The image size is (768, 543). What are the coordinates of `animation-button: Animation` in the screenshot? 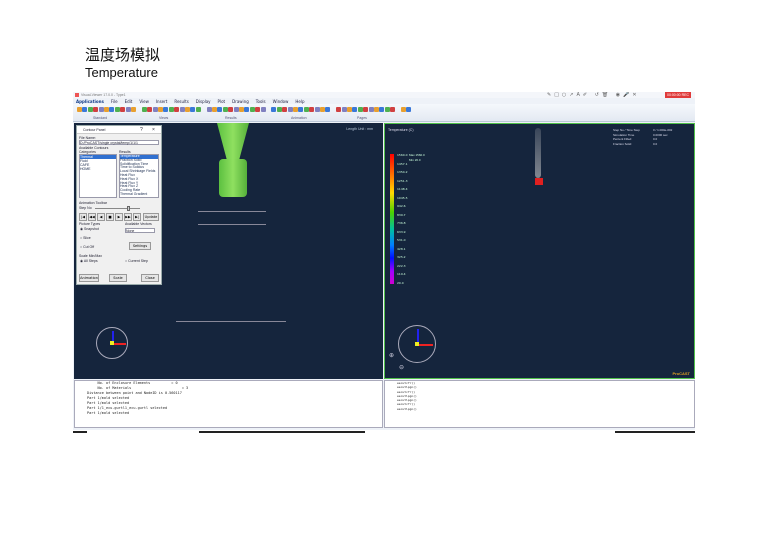 It's located at (89, 278).